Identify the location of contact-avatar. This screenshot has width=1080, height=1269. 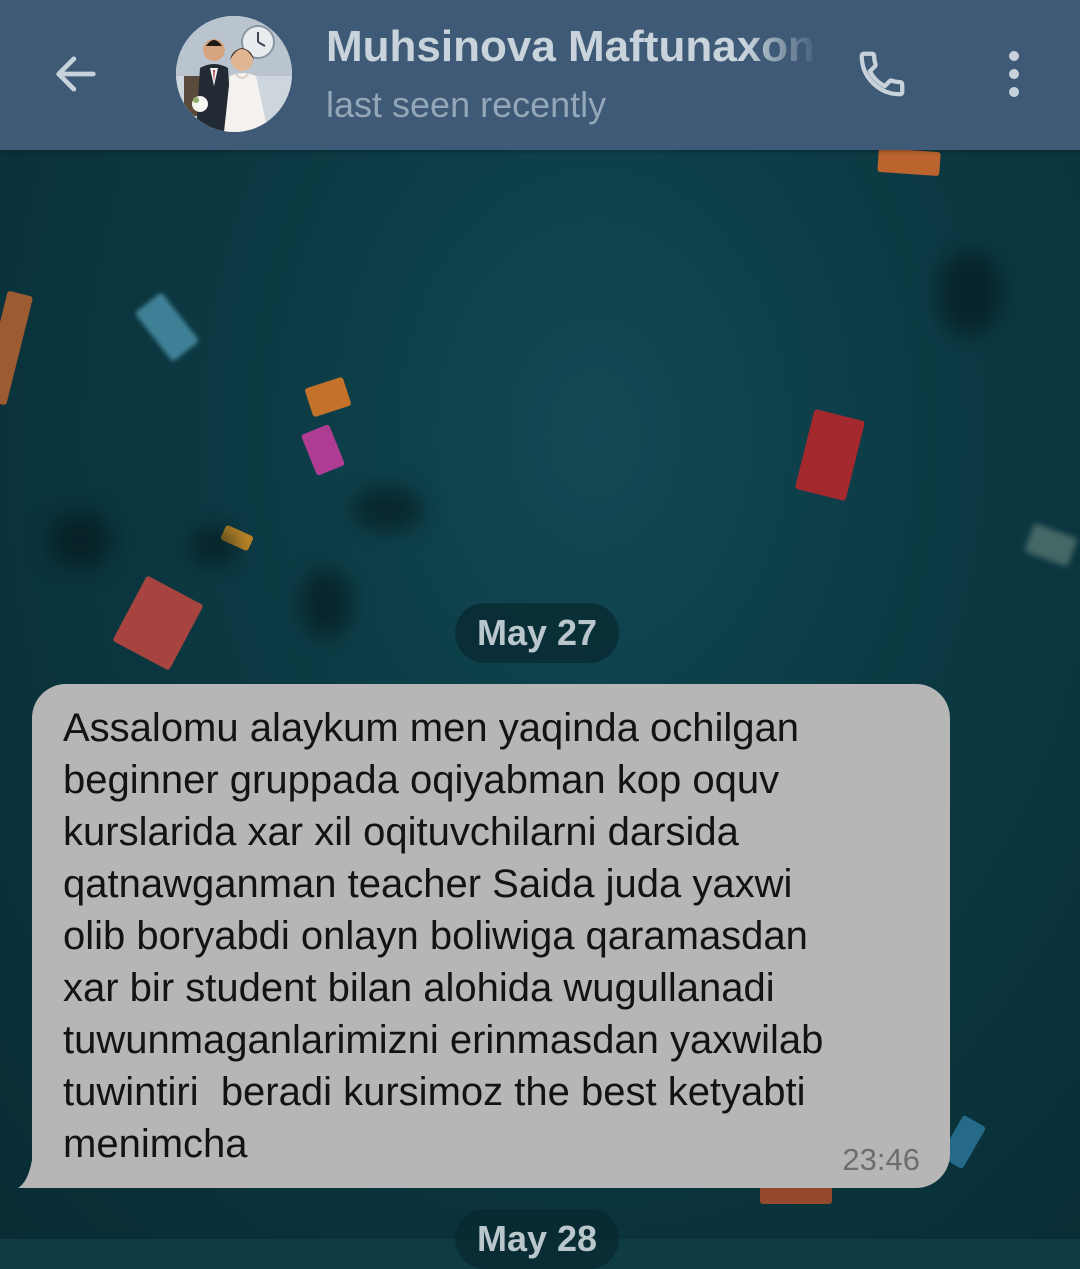
(234, 74).